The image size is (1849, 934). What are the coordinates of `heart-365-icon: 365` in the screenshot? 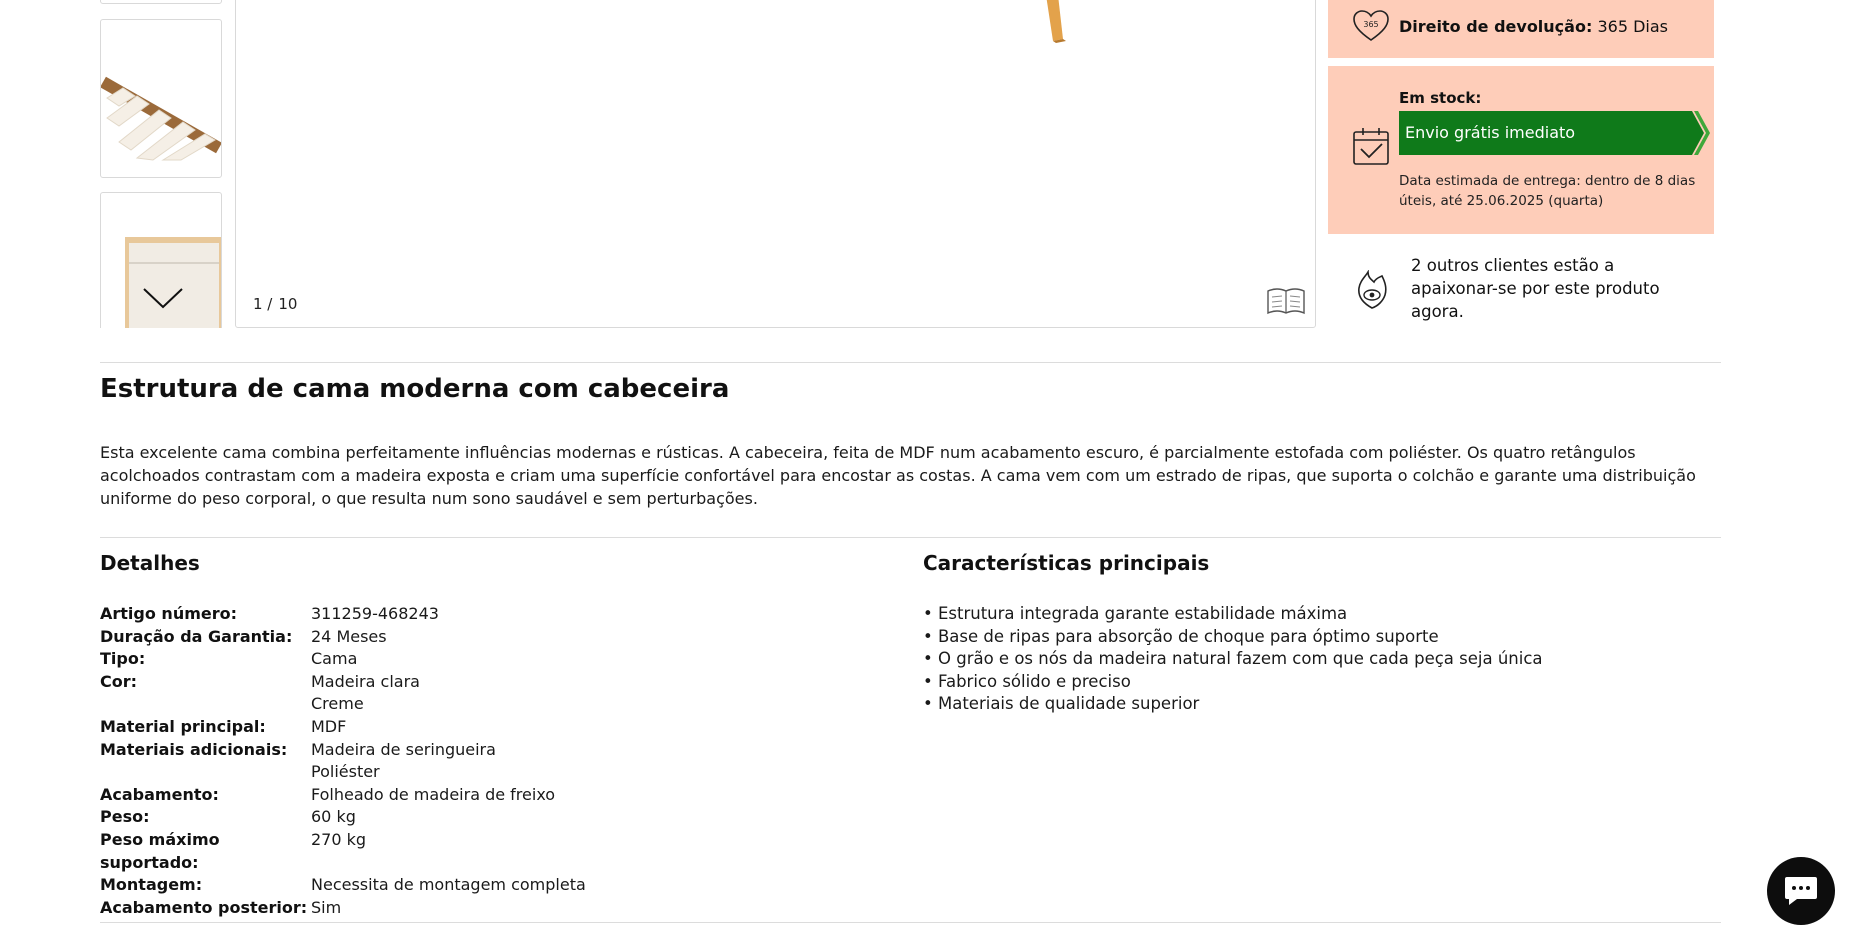 It's located at (1371, 28).